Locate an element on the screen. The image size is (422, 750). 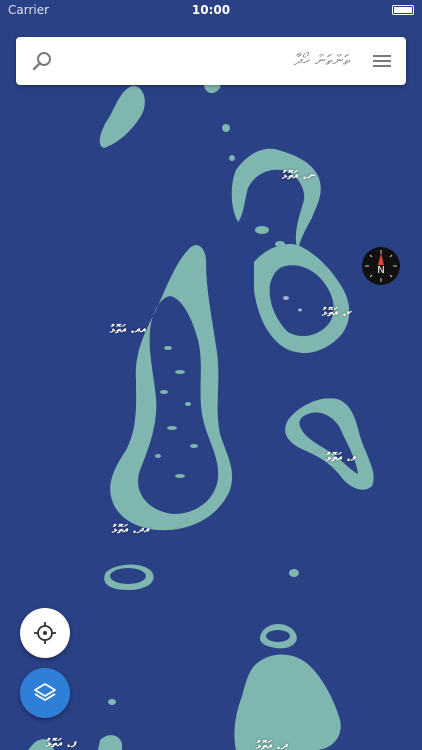
compass-letter: N is located at coordinates (380, 270).